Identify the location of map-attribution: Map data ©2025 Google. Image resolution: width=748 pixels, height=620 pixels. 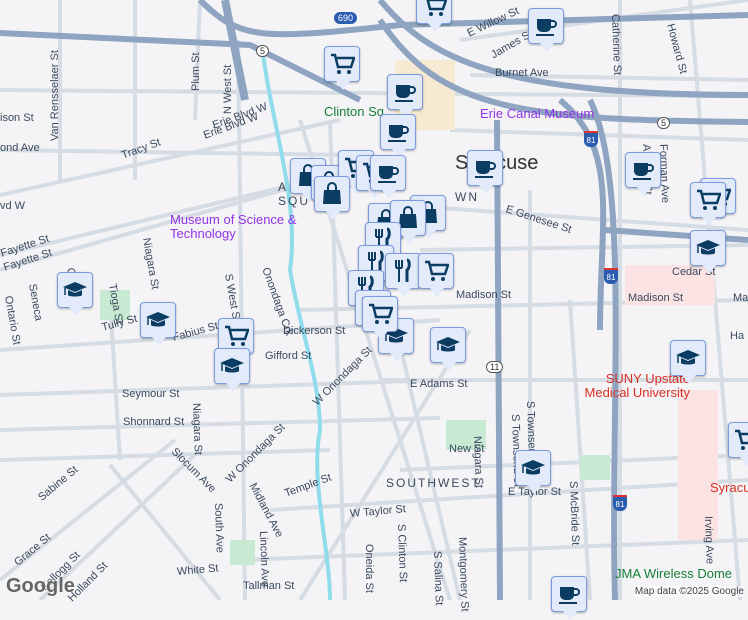
(689, 591).